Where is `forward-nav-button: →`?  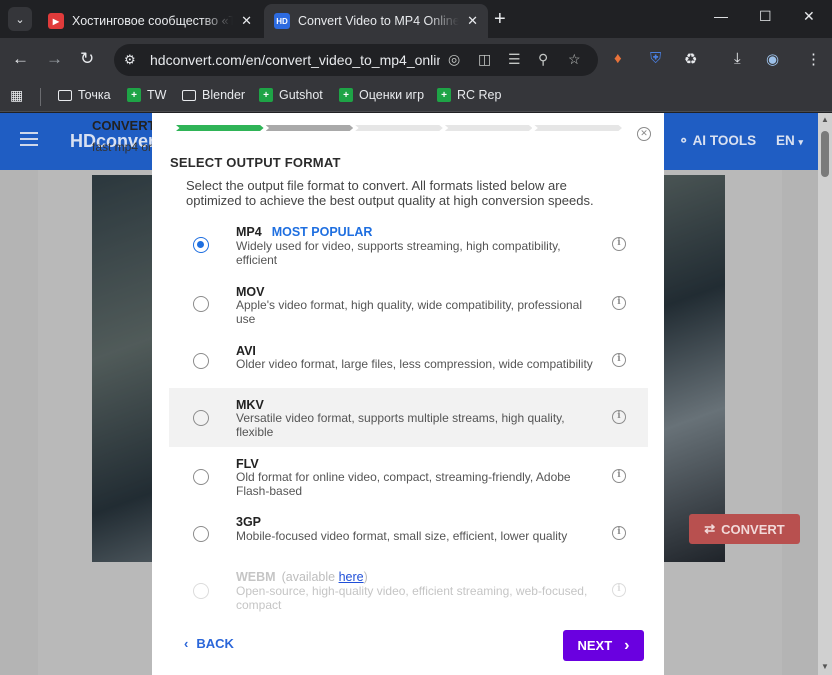 forward-nav-button: → is located at coordinates (54, 59).